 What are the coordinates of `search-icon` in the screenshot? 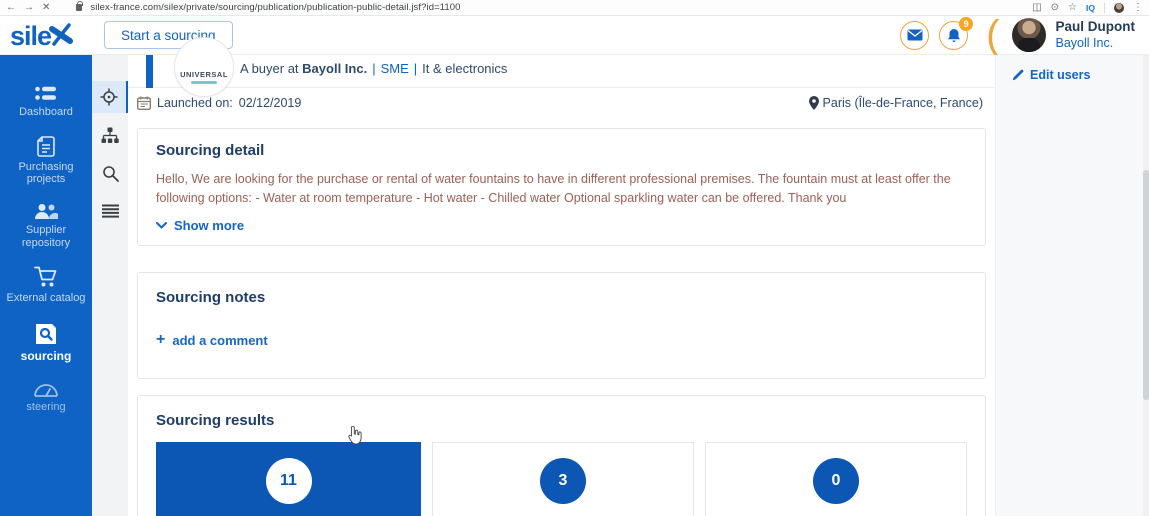 It's located at (110, 173).